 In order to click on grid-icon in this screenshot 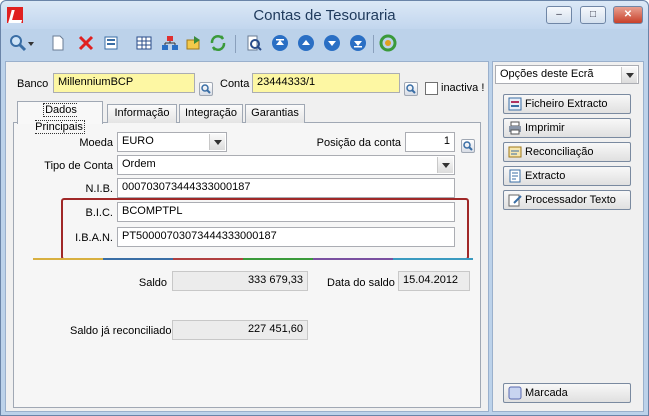, I will do `click(144, 43)`.